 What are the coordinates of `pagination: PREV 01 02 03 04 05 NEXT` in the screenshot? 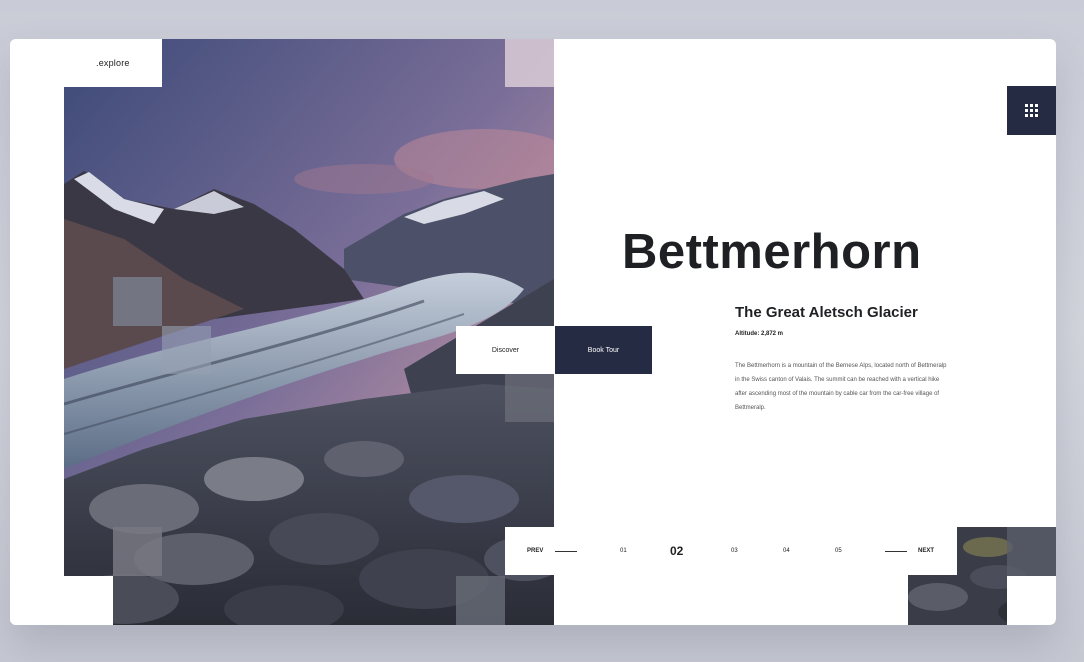 It's located at (731, 551).